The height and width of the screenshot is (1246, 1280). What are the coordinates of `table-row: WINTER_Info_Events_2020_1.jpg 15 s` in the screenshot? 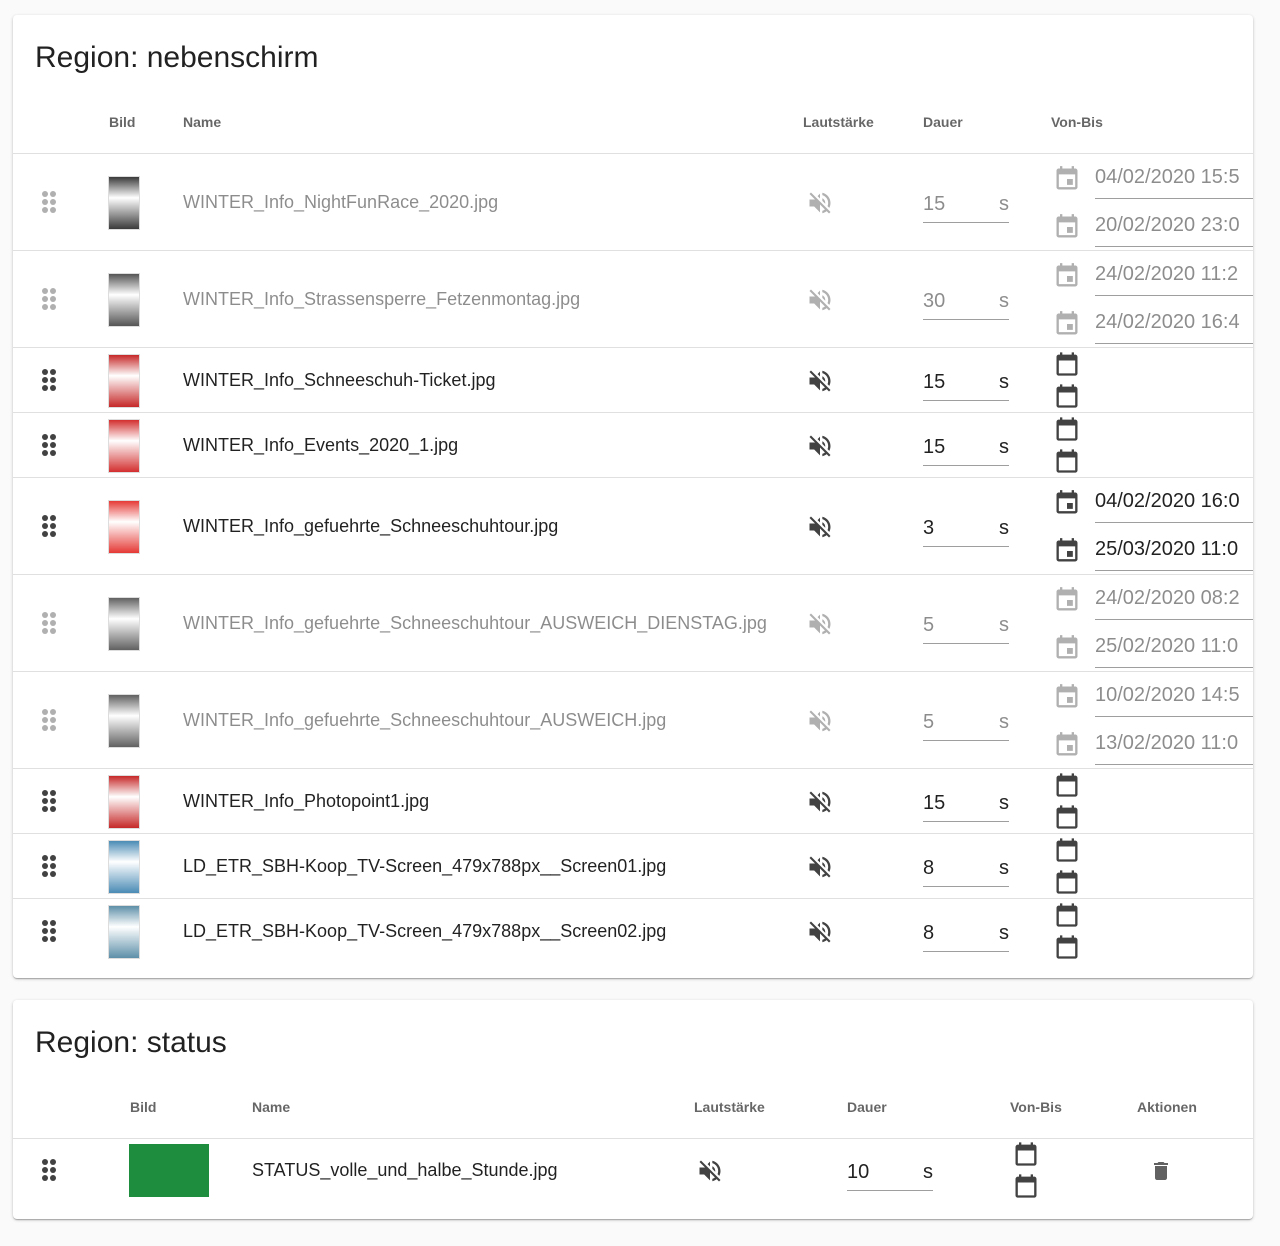 It's located at (633, 445).